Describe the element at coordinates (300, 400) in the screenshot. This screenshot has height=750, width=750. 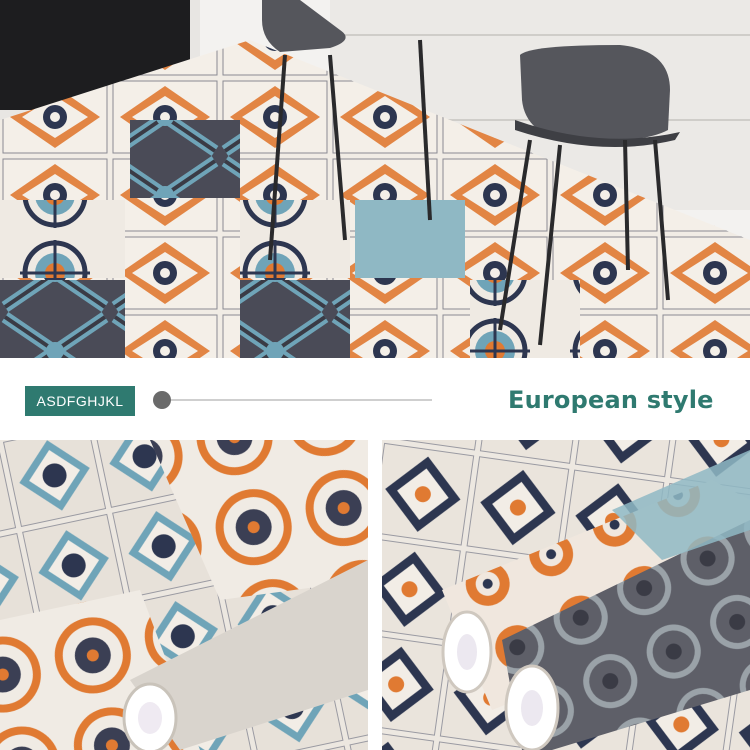
I see `slider-track` at that location.